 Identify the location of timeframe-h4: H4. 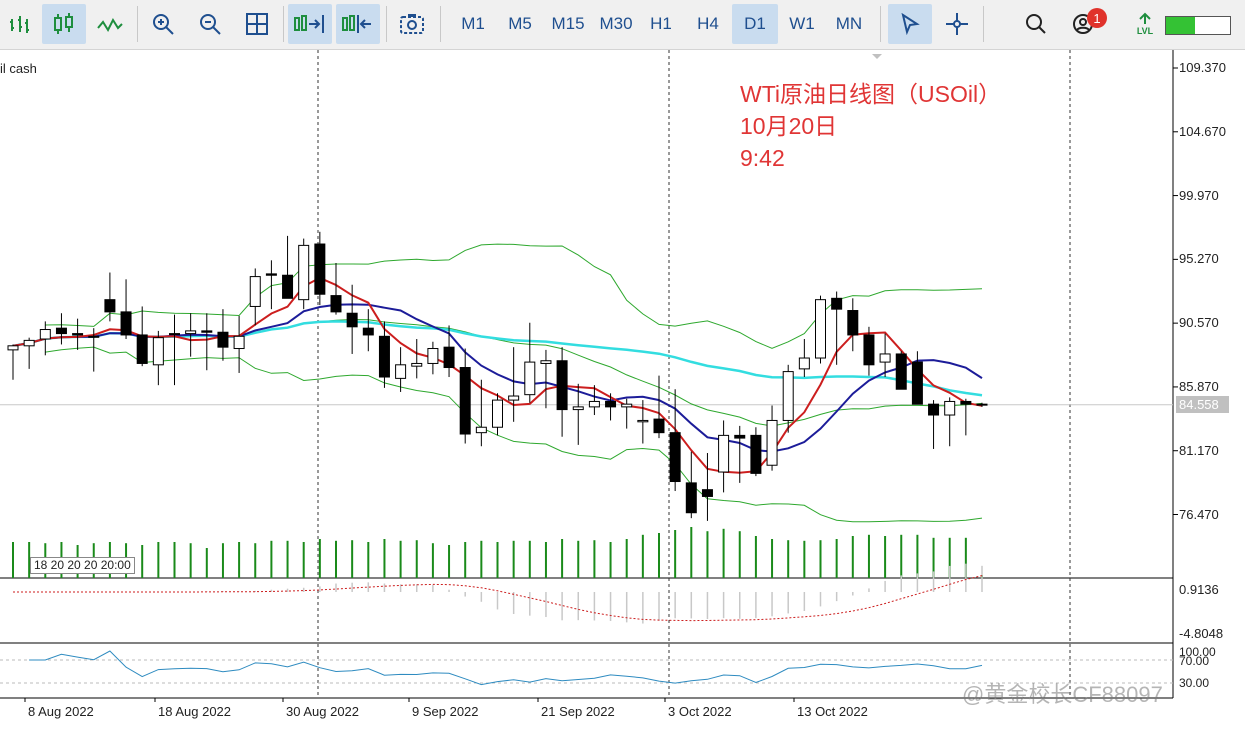
(708, 24).